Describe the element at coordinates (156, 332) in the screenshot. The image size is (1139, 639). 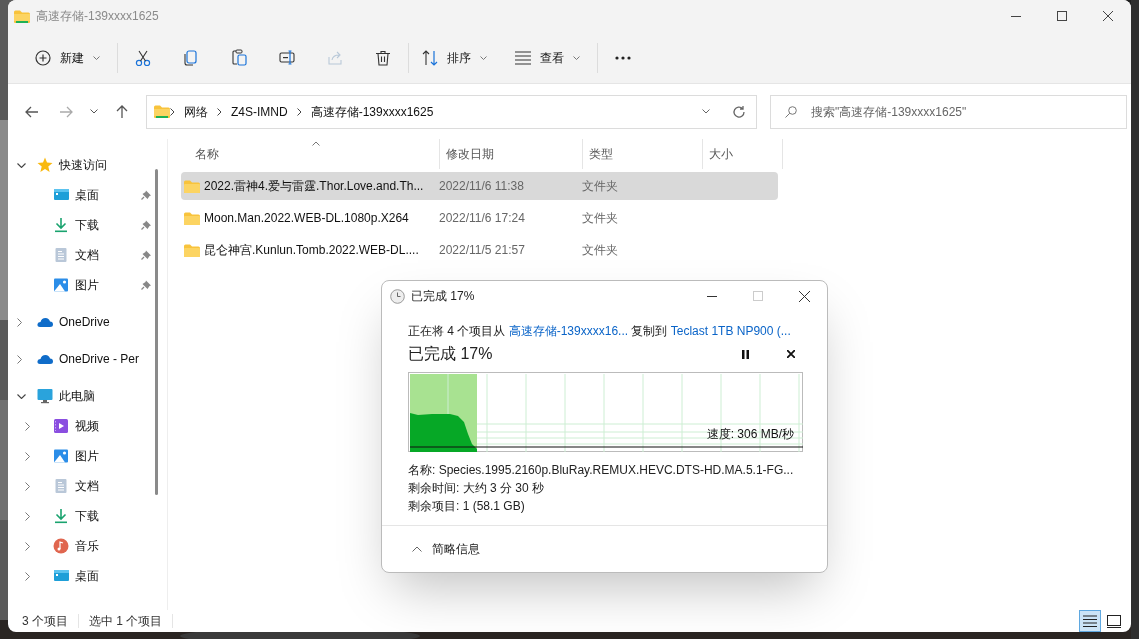
I see `scrollbar` at that location.